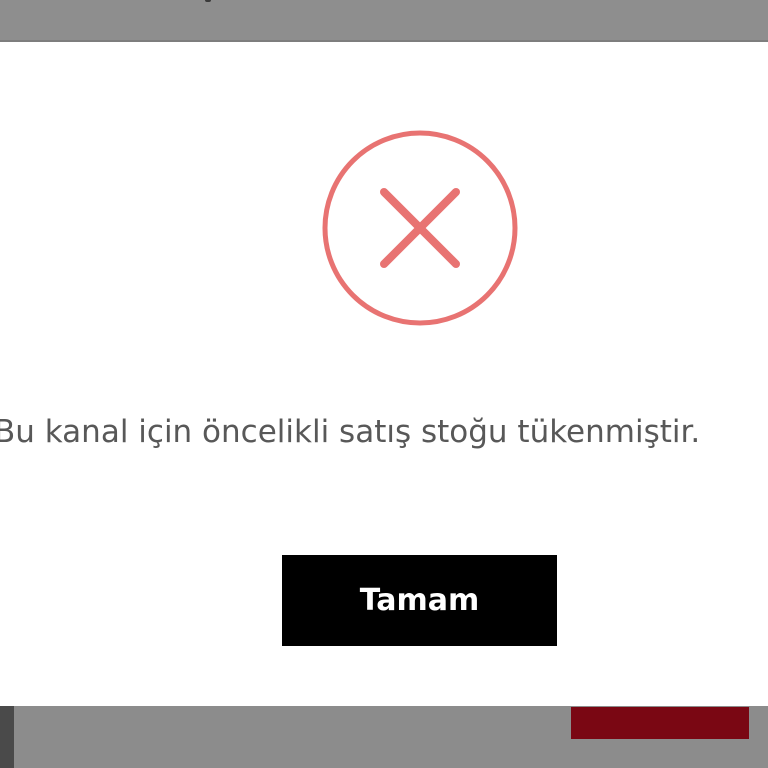  What do you see at coordinates (208, 1) in the screenshot?
I see `header-glyph-fragment` at bounding box center [208, 1].